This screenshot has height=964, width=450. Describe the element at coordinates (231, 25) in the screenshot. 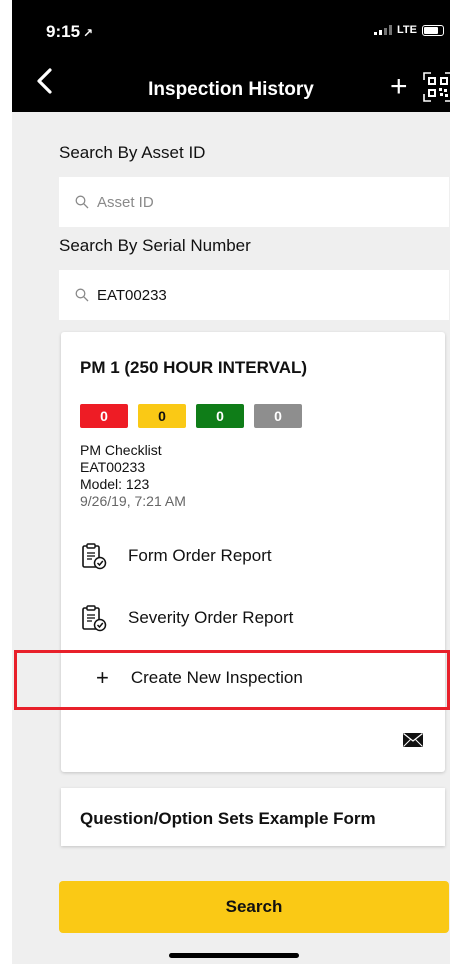

I see `status-bar: 9:15 ↗ LTE` at that location.